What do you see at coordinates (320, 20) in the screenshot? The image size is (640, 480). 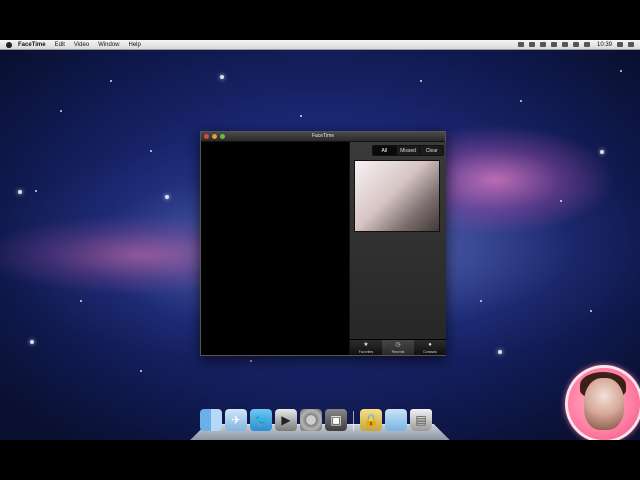 I see `letterbox-top` at bounding box center [320, 20].